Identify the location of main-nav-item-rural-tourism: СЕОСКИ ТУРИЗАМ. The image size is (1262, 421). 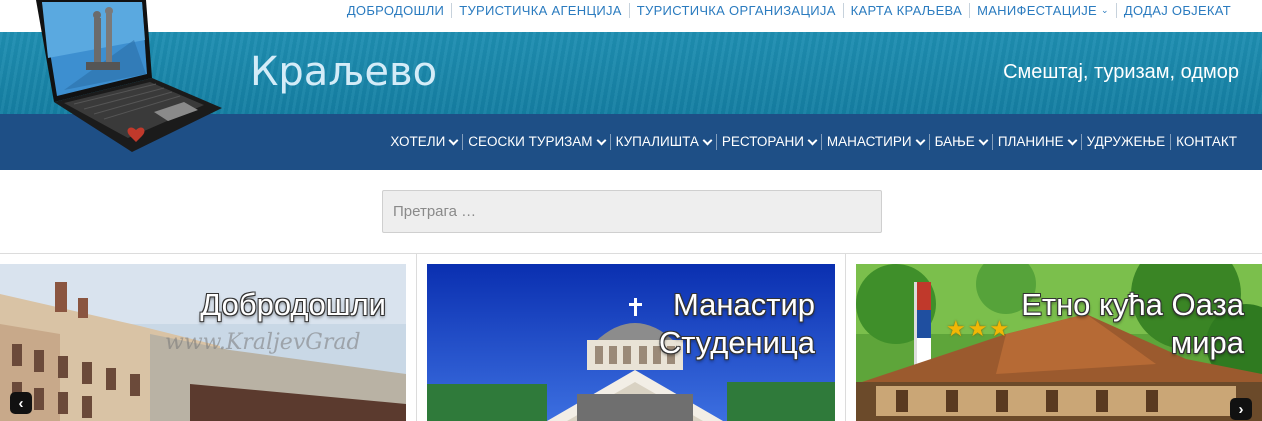
(535, 142).